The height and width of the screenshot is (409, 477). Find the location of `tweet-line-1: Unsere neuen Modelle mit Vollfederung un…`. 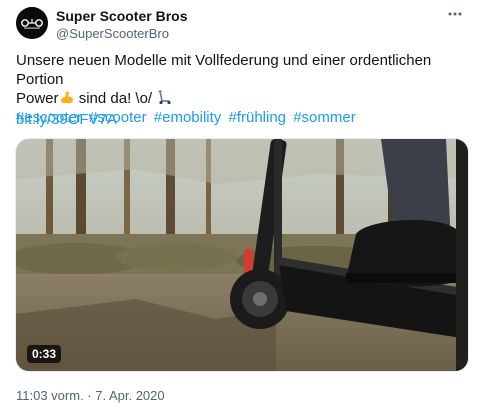

tweet-line-1: Unsere neuen Modelle mit Vollfederung un… is located at coordinates (224, 70).